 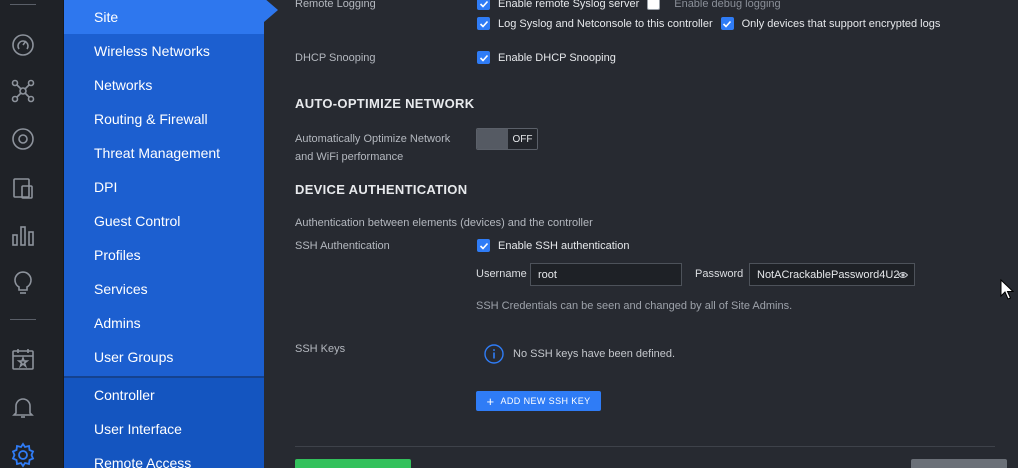 What do you see at coordinates (23, 91) in the screenshot?
I see `topology-icon` at bounding box center [23, 91].